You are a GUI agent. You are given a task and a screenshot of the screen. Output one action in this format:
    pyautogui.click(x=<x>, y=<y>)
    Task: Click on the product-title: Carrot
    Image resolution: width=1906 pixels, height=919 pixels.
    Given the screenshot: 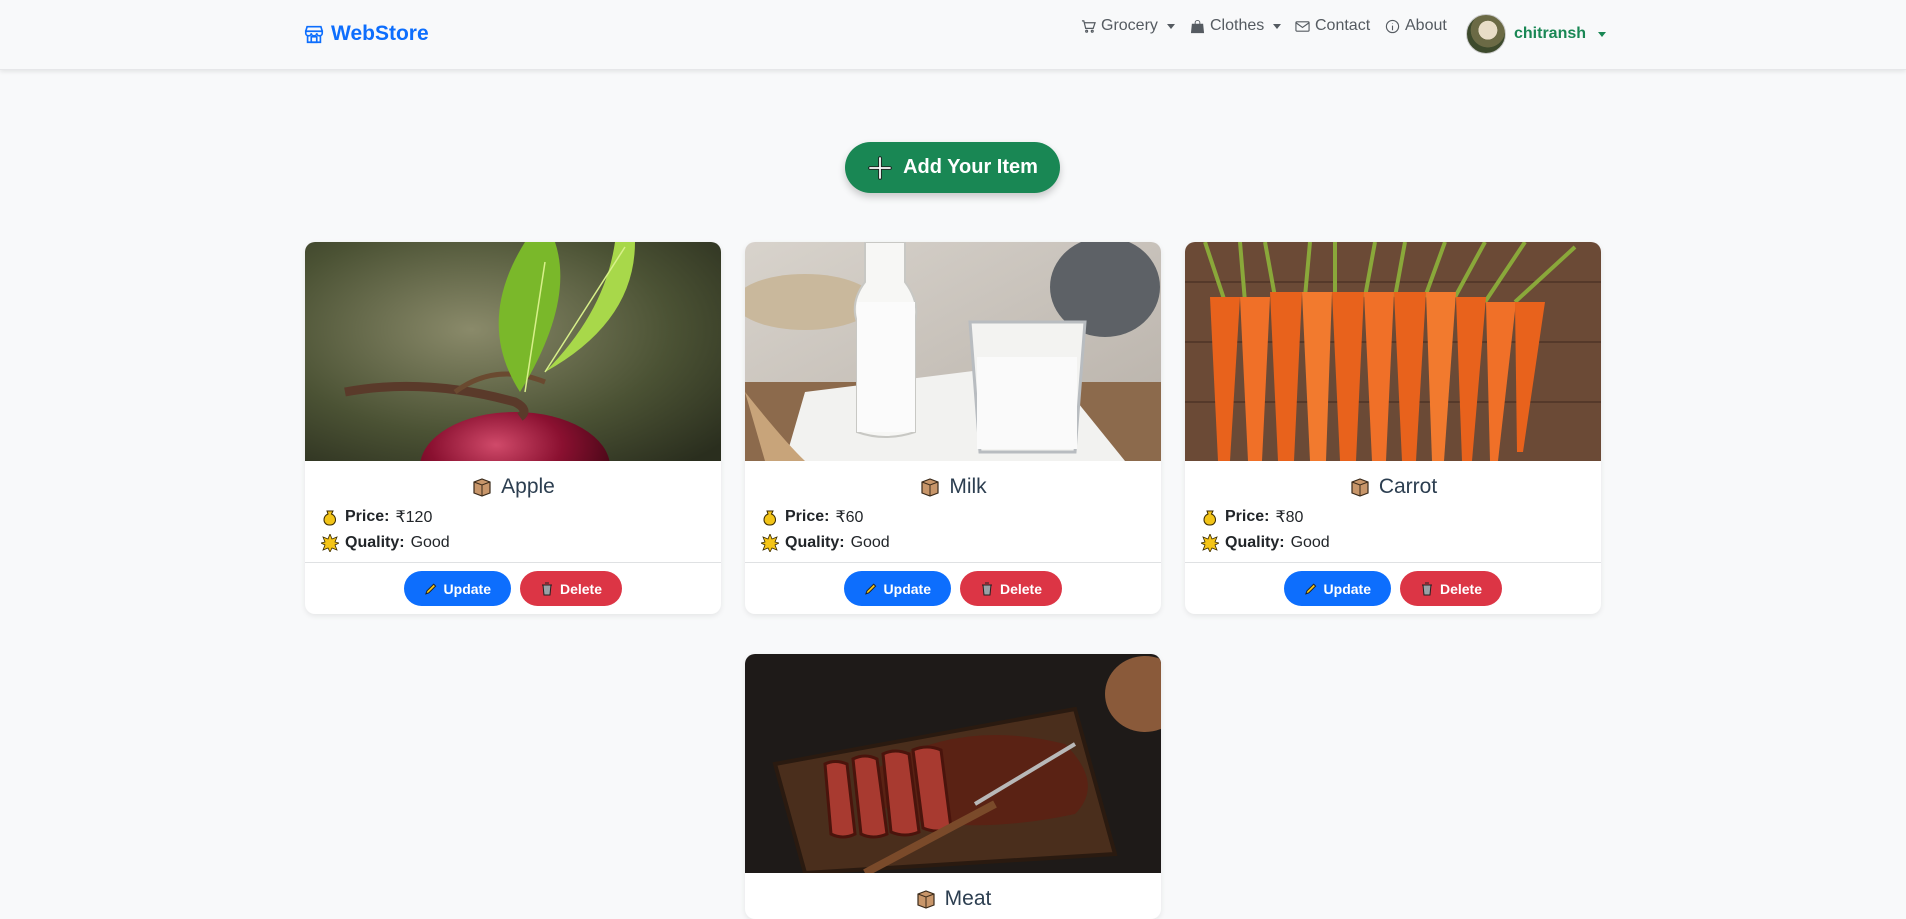 What is the action you would take?
    pyautogui.click(x=1393, y=487)
    